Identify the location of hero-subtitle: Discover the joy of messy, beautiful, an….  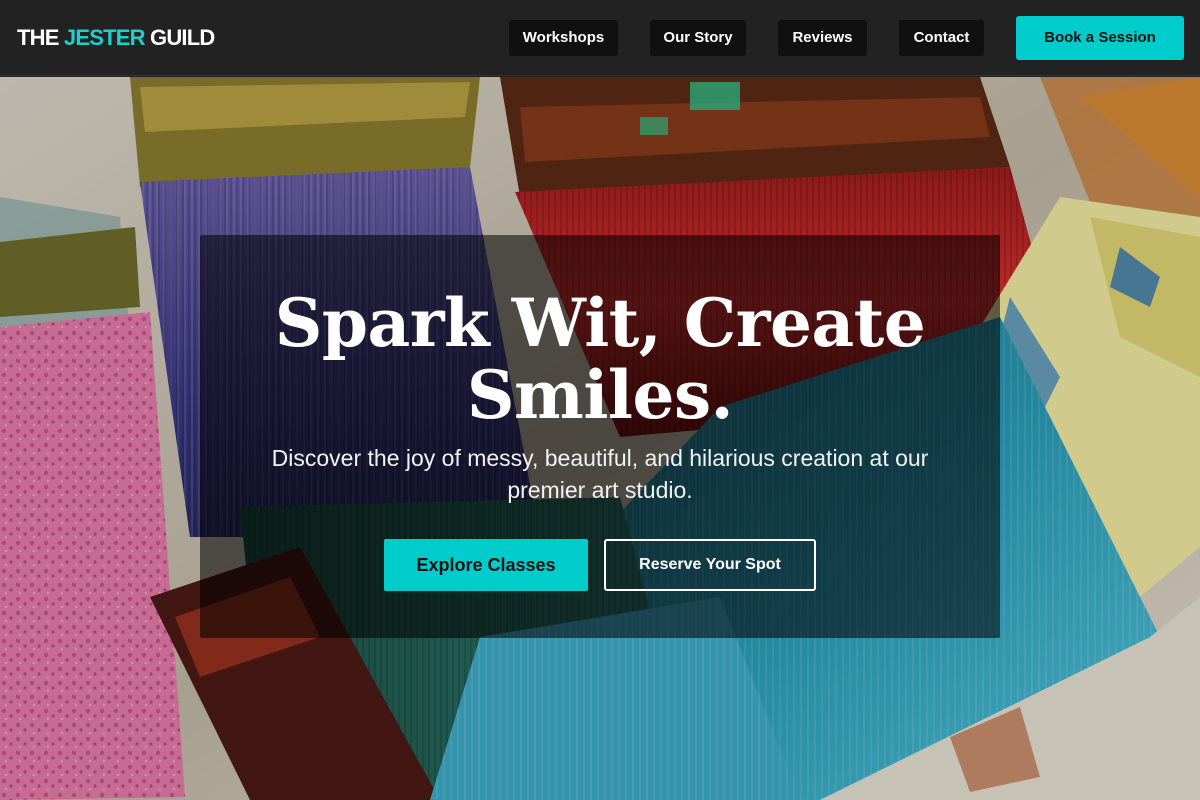
(600, 474).